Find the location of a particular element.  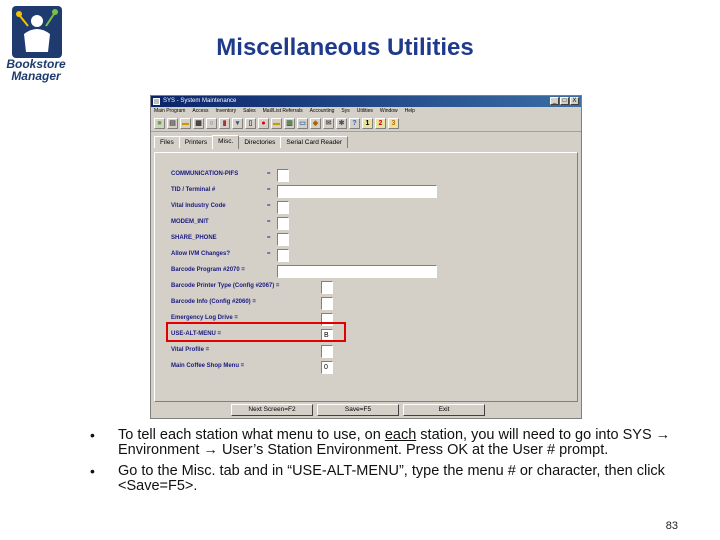

main-coffee-shop-menu-input: 0 is located at coordinates (327, 367).